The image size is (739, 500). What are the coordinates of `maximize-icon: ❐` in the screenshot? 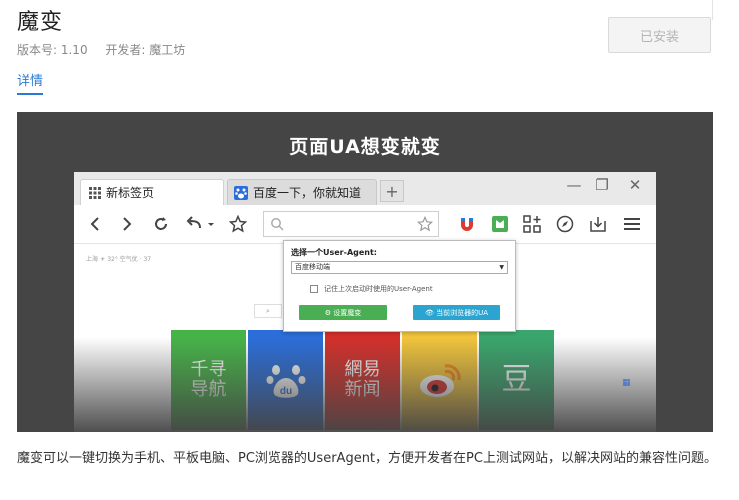 It's located at (602, 185).